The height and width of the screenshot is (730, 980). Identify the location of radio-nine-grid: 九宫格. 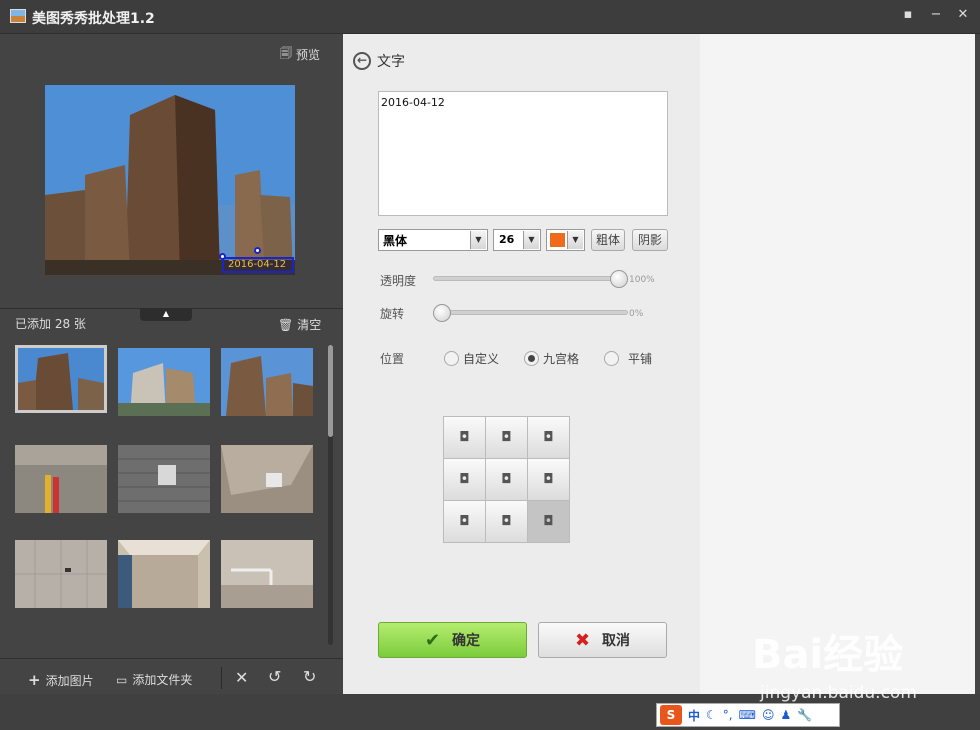
(551, 358).